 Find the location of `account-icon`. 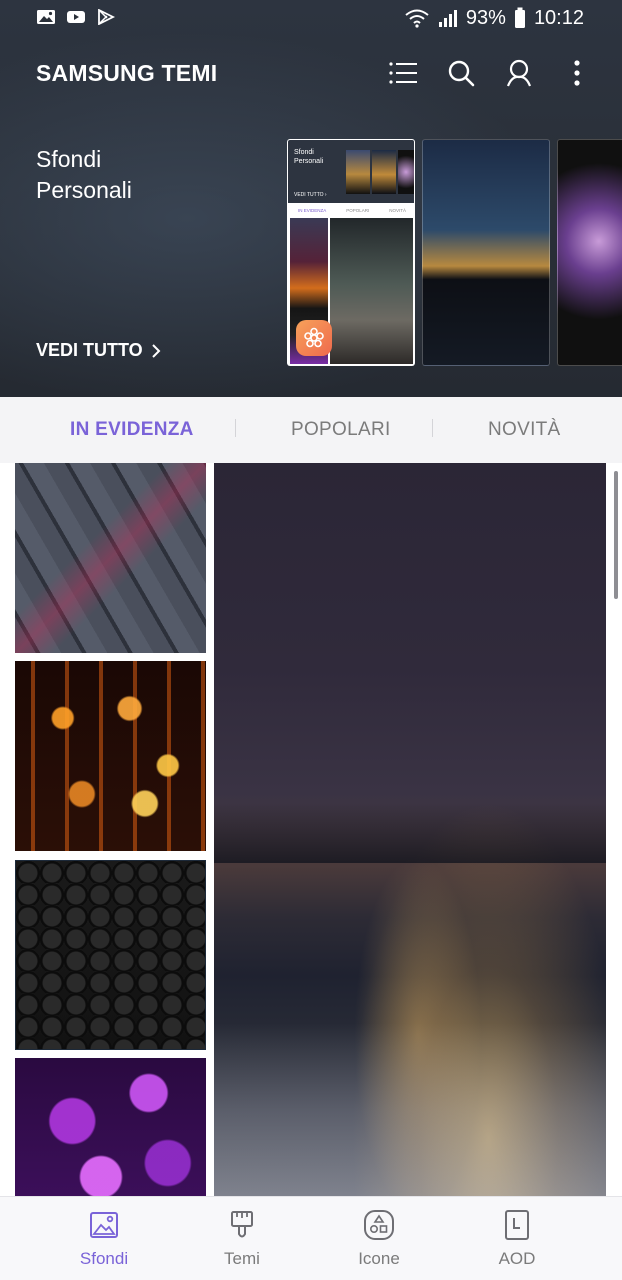

account-icon is located at coordinates (519, 73).